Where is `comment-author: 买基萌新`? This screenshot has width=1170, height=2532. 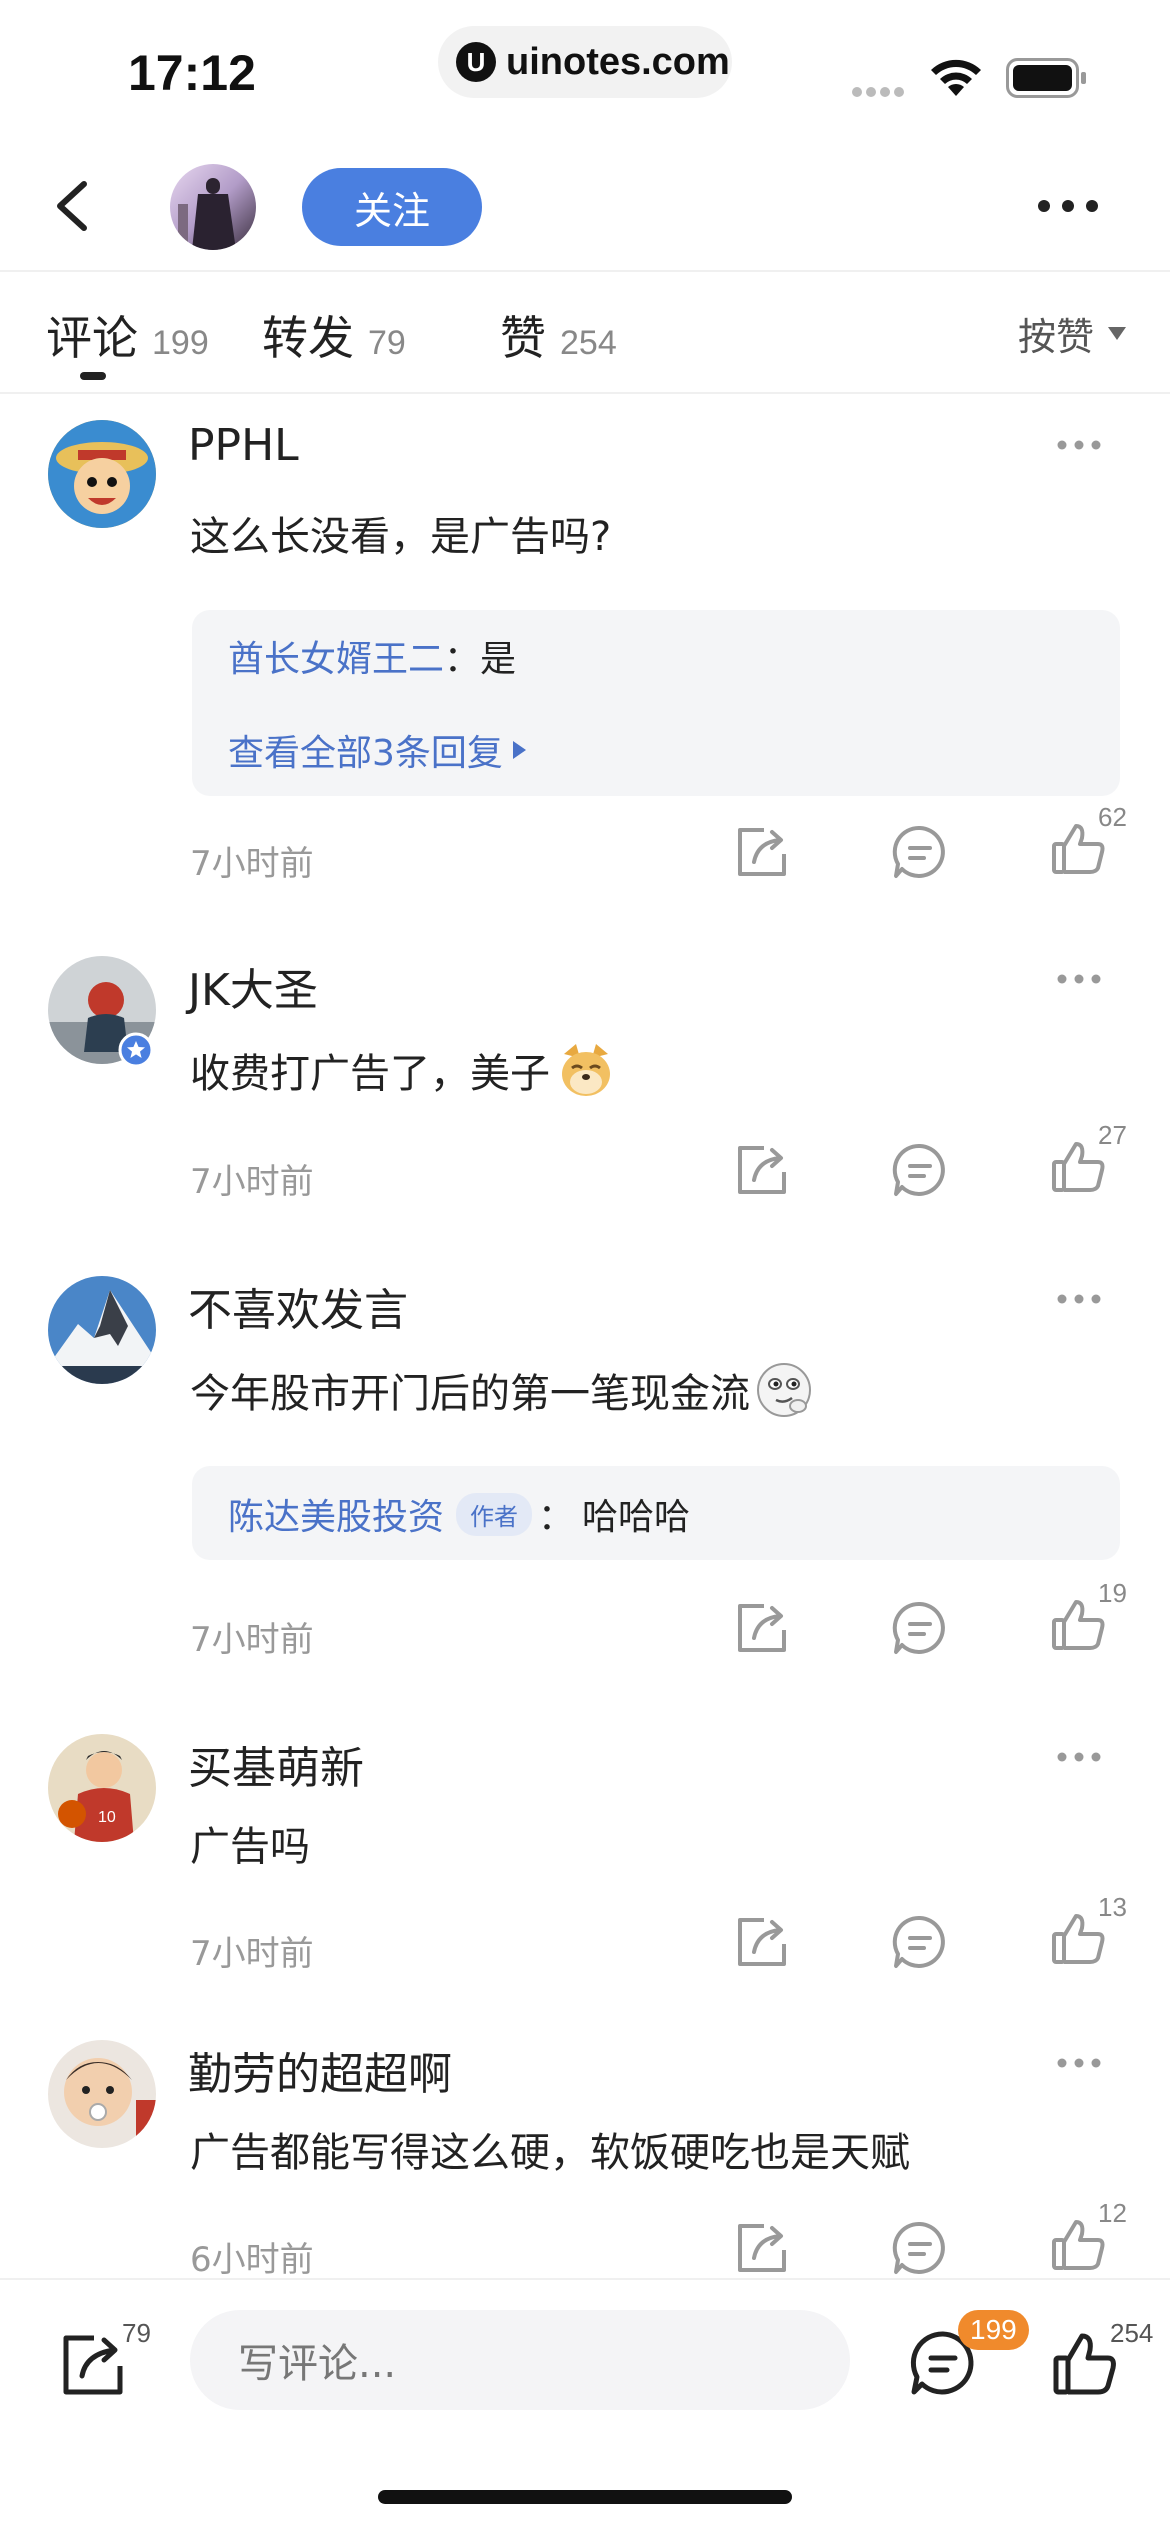
comment-author: 买基萌新 is located at coordinates (276, 1764).